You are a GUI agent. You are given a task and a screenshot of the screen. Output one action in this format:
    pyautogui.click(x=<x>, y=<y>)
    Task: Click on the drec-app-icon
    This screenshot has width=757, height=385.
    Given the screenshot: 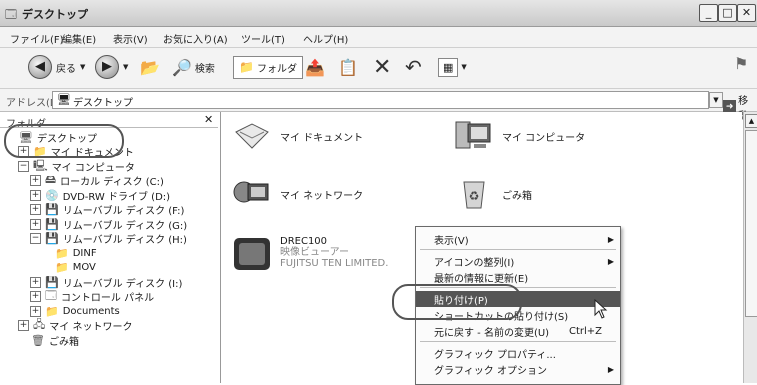 What is the action you would take?
    pyautogui.click(x=252, y=254)
    